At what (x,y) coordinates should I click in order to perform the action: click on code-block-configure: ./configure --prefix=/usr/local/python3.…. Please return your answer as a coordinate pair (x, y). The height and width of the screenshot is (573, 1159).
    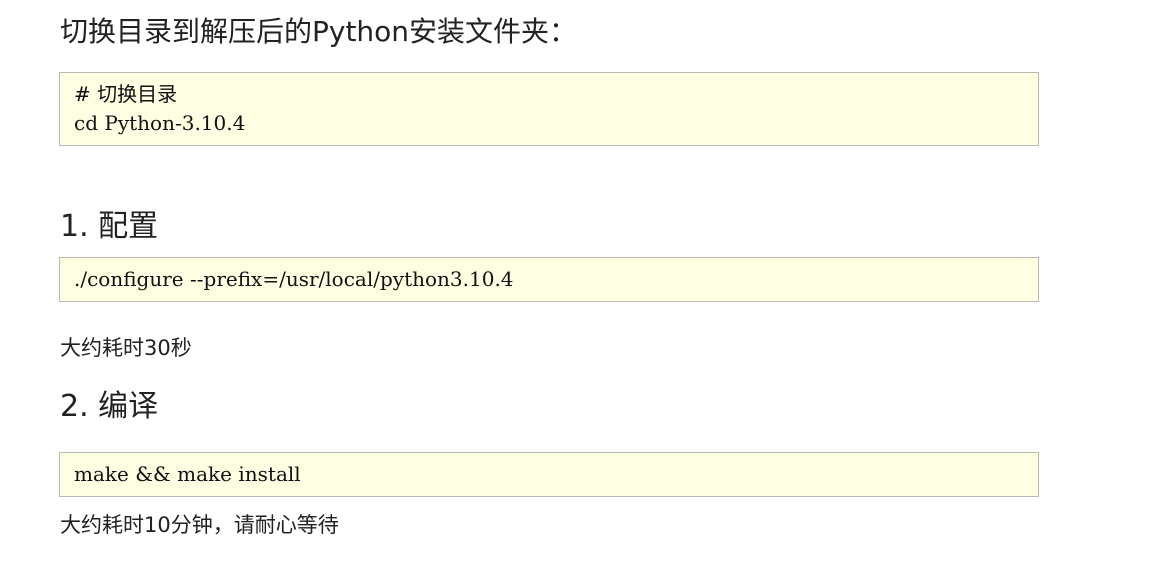
    Looking at the image, I should click on (549, 279).